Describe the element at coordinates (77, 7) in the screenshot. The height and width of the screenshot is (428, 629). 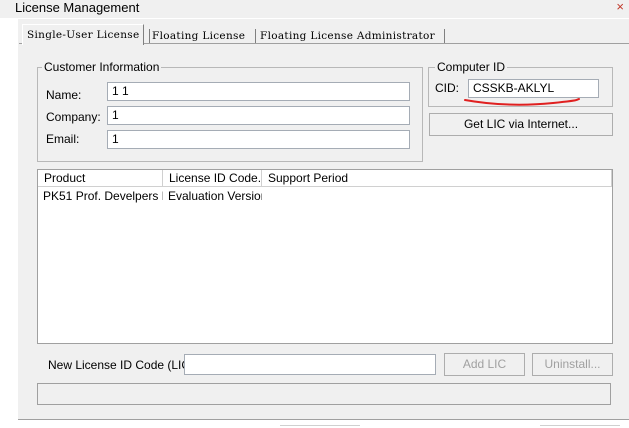
I see `window-title: License Management` at that location.